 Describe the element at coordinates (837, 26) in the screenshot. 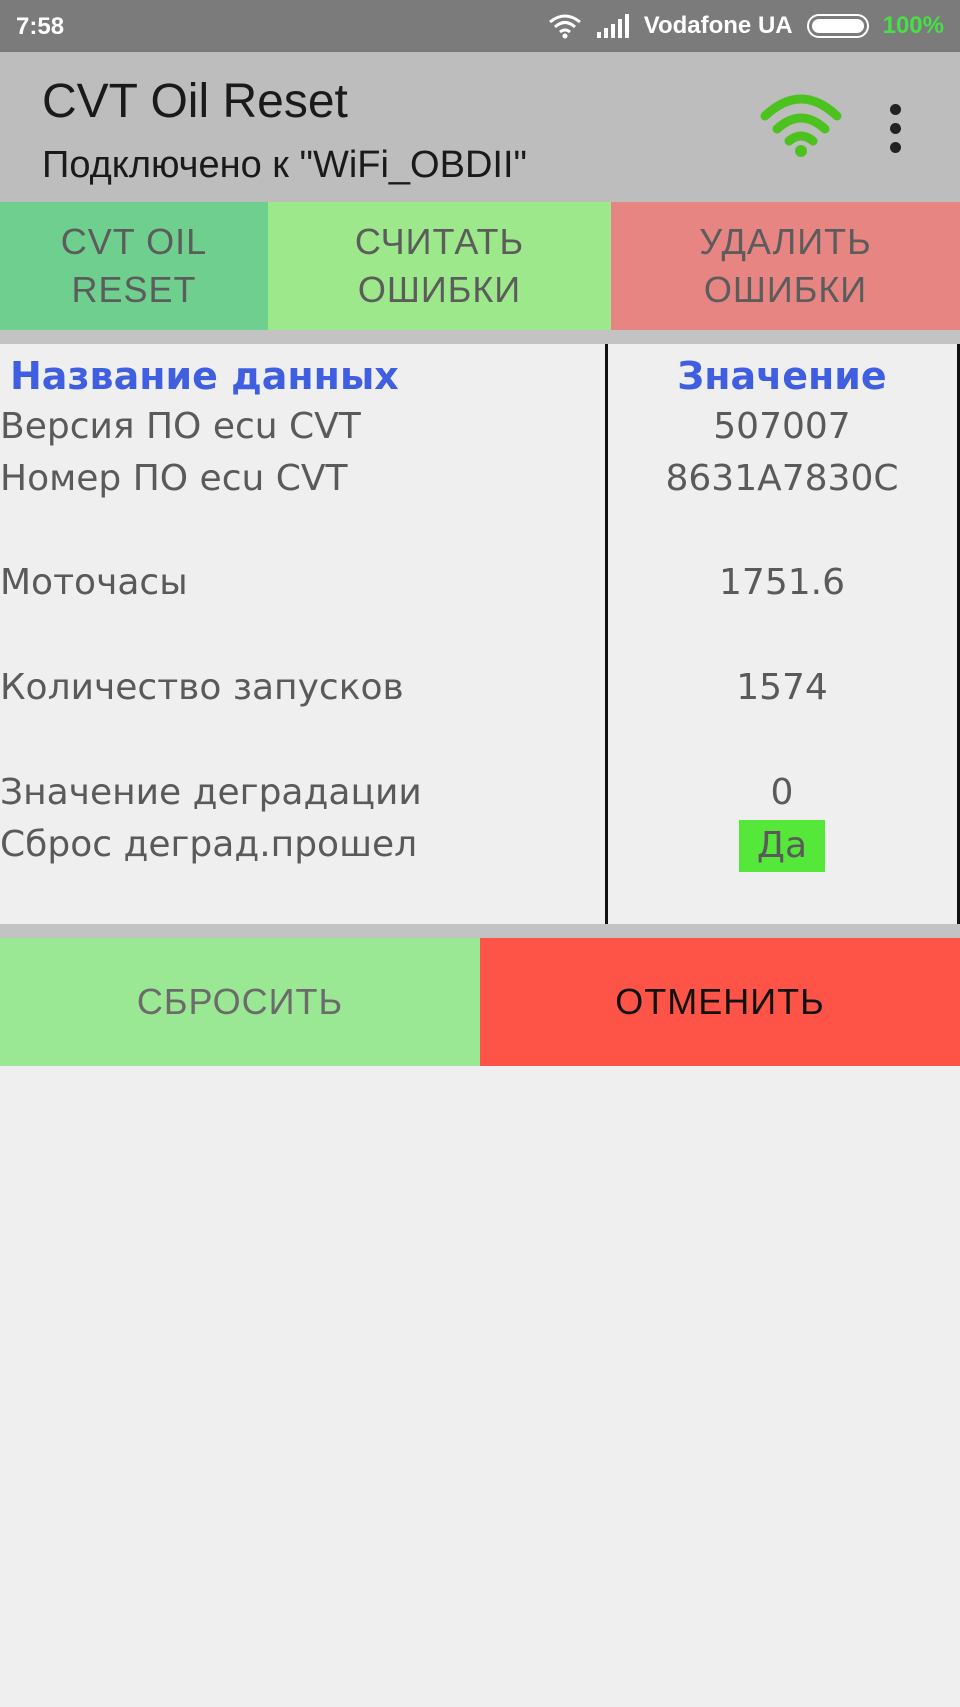

I see `battery-icon` at that location.